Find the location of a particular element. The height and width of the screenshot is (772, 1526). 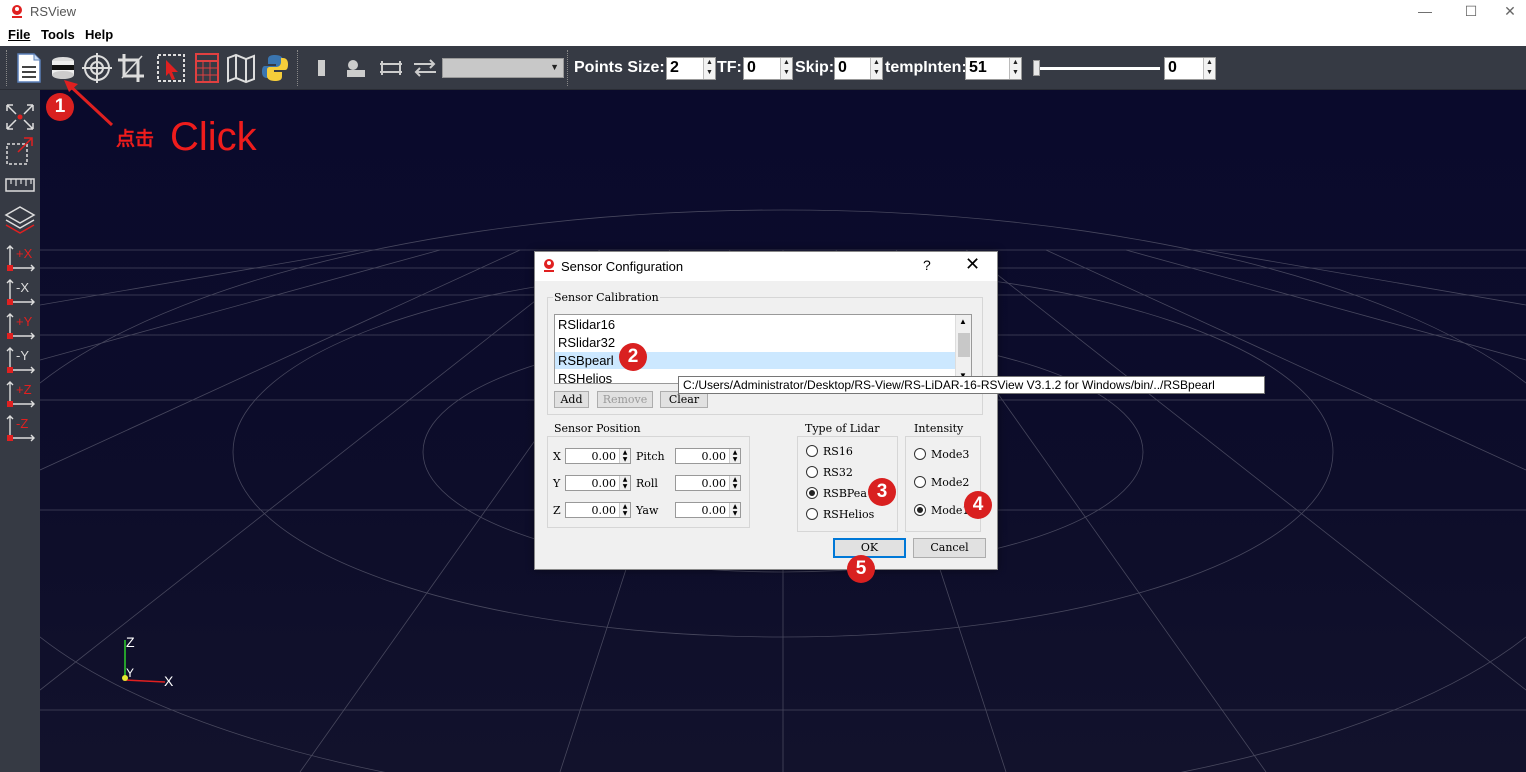

frame-spinbox: 0 ▲ ▼ is located at coordinates (1190, 68).